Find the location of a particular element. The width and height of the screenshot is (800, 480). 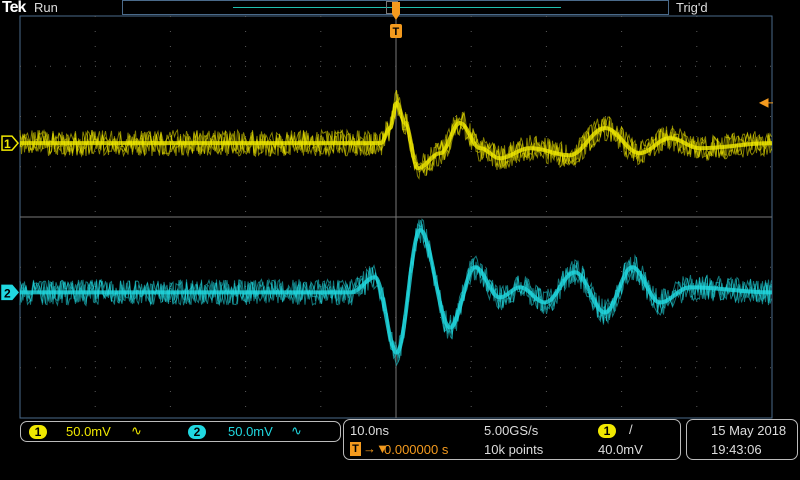

ch1-marker-label: 1 is located at coordinates (7, 144).